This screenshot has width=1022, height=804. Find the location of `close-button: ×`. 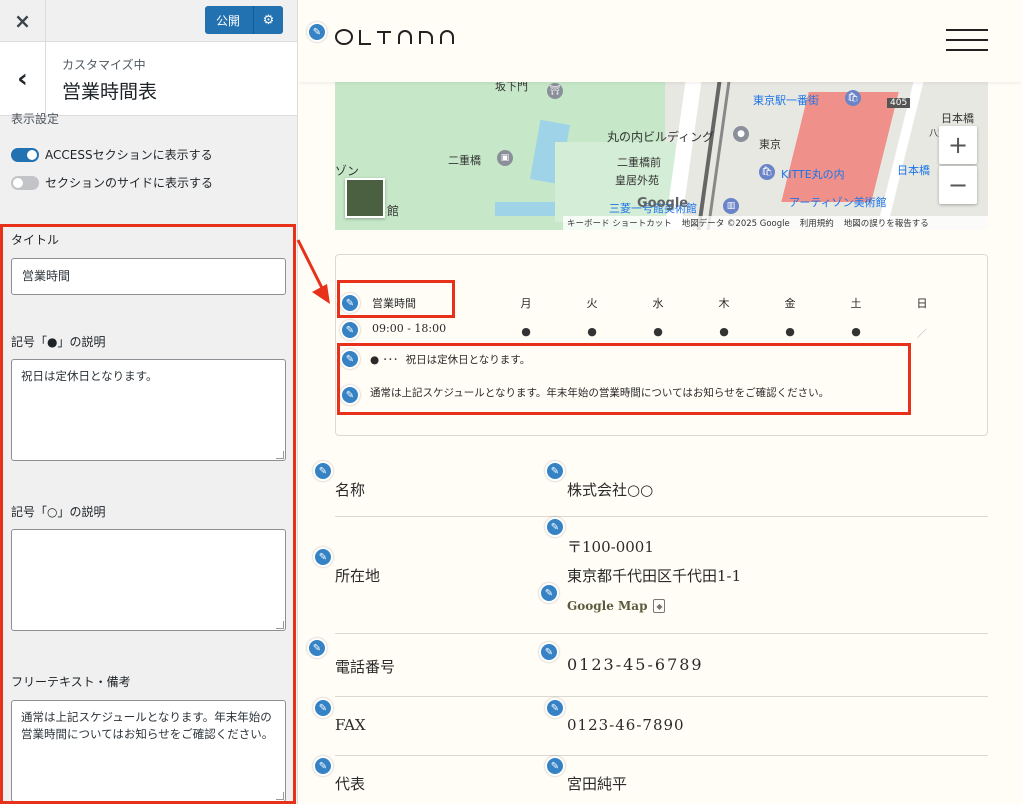

close-button: × is located at coordinates (23, 21).